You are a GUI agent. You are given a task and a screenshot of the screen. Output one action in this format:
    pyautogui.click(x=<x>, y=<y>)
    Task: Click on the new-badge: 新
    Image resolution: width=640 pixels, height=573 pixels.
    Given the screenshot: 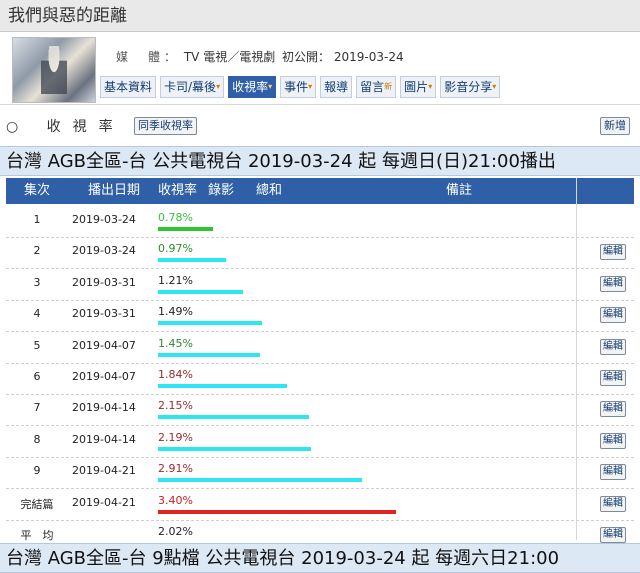 What is the action you would take?
    pyautogui.click(x=388, y=86)
    